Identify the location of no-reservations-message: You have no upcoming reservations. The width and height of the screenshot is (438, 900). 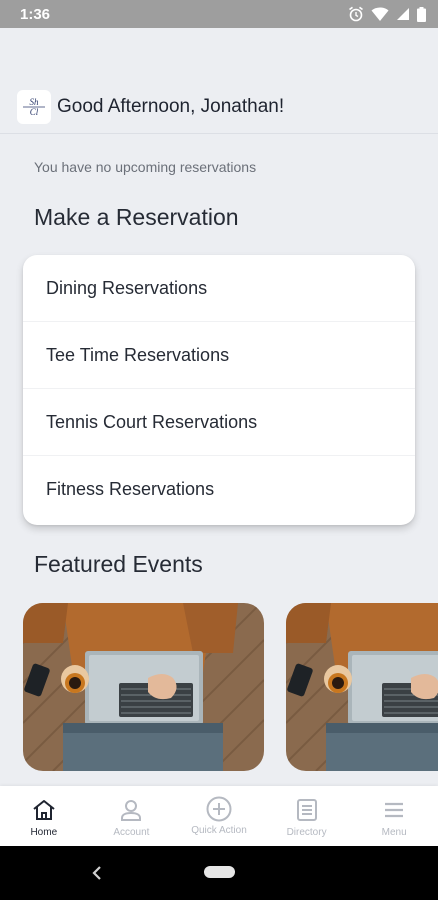
(145, 167).